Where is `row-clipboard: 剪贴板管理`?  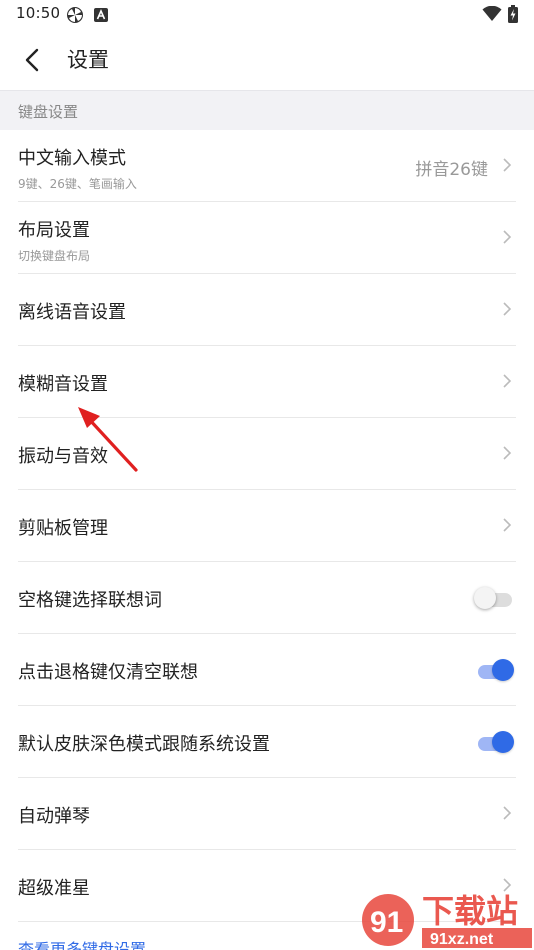
row-clipboard: 剪贴板管理 is located at coordinates (267, 526).